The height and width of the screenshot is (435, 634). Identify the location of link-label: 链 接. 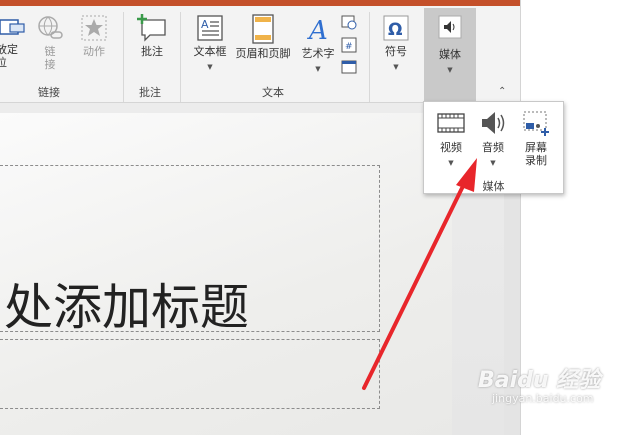
(50, 58).